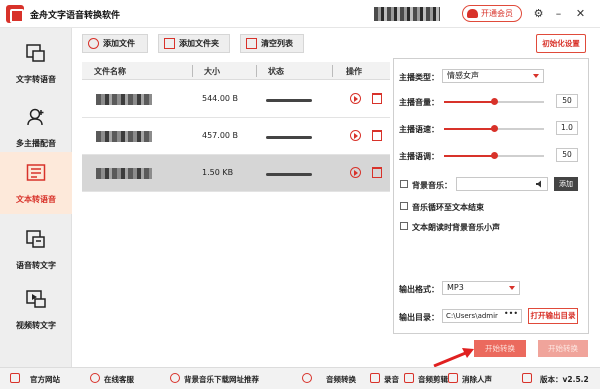 This screenshot has height=389, width=600. What do you see at coordinates (558, 13) in the screenshot?
I see `minimize-icon: –` at bounding box center [558, 13].